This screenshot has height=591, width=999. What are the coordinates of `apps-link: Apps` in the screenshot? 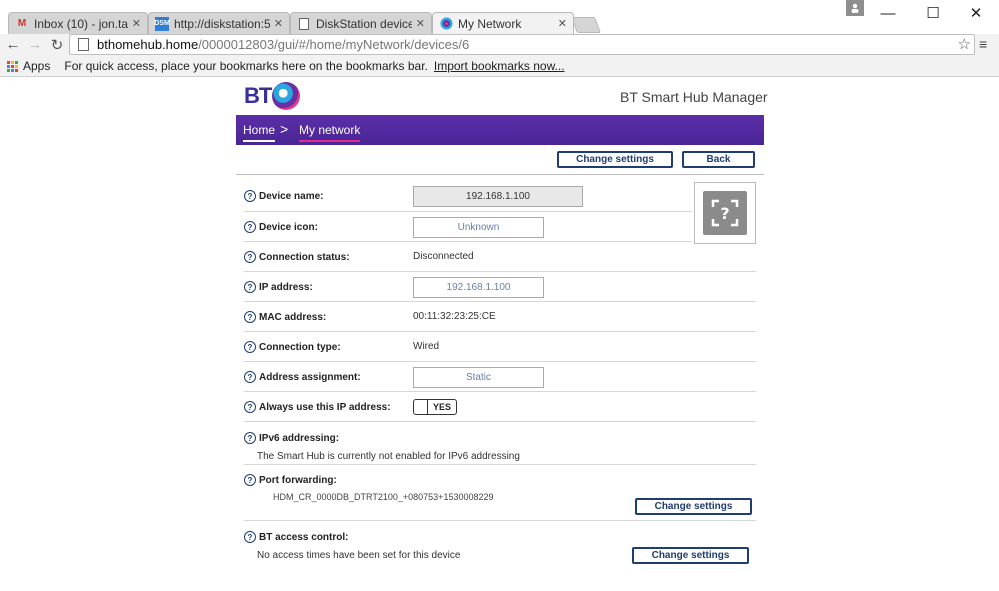 It's located at (36, 66).